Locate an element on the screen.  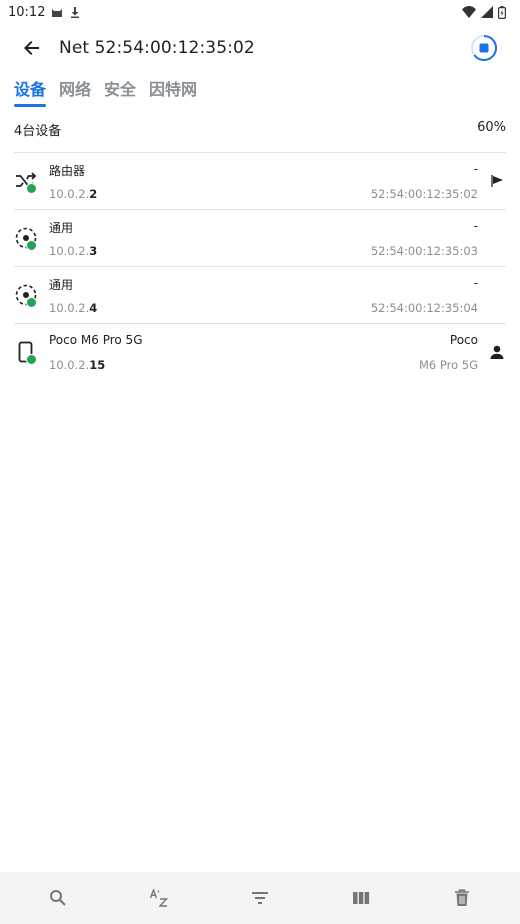
device-mac: 52:54:00:12:35:04 is located at coordinates (424, 308).